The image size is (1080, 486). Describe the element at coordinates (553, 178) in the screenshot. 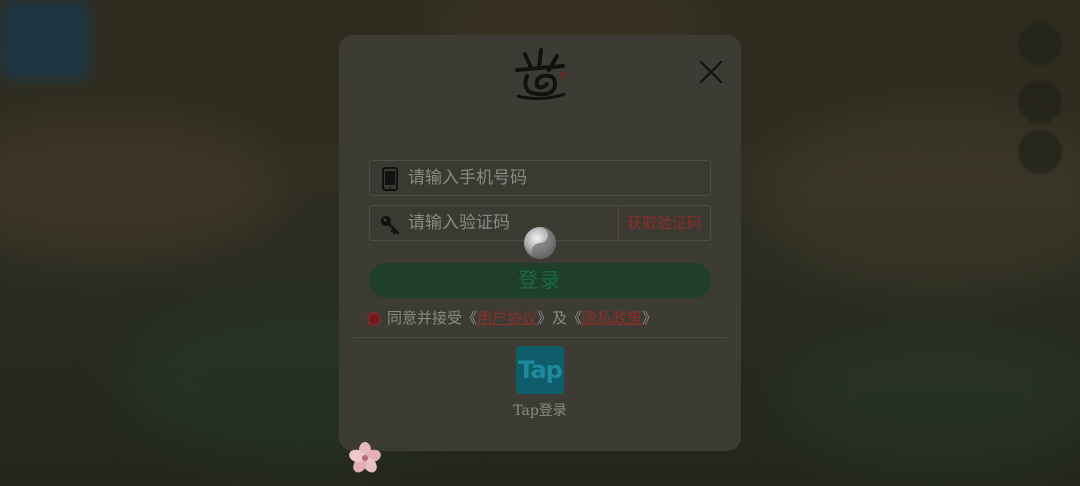

I see `phone-input` at that location.